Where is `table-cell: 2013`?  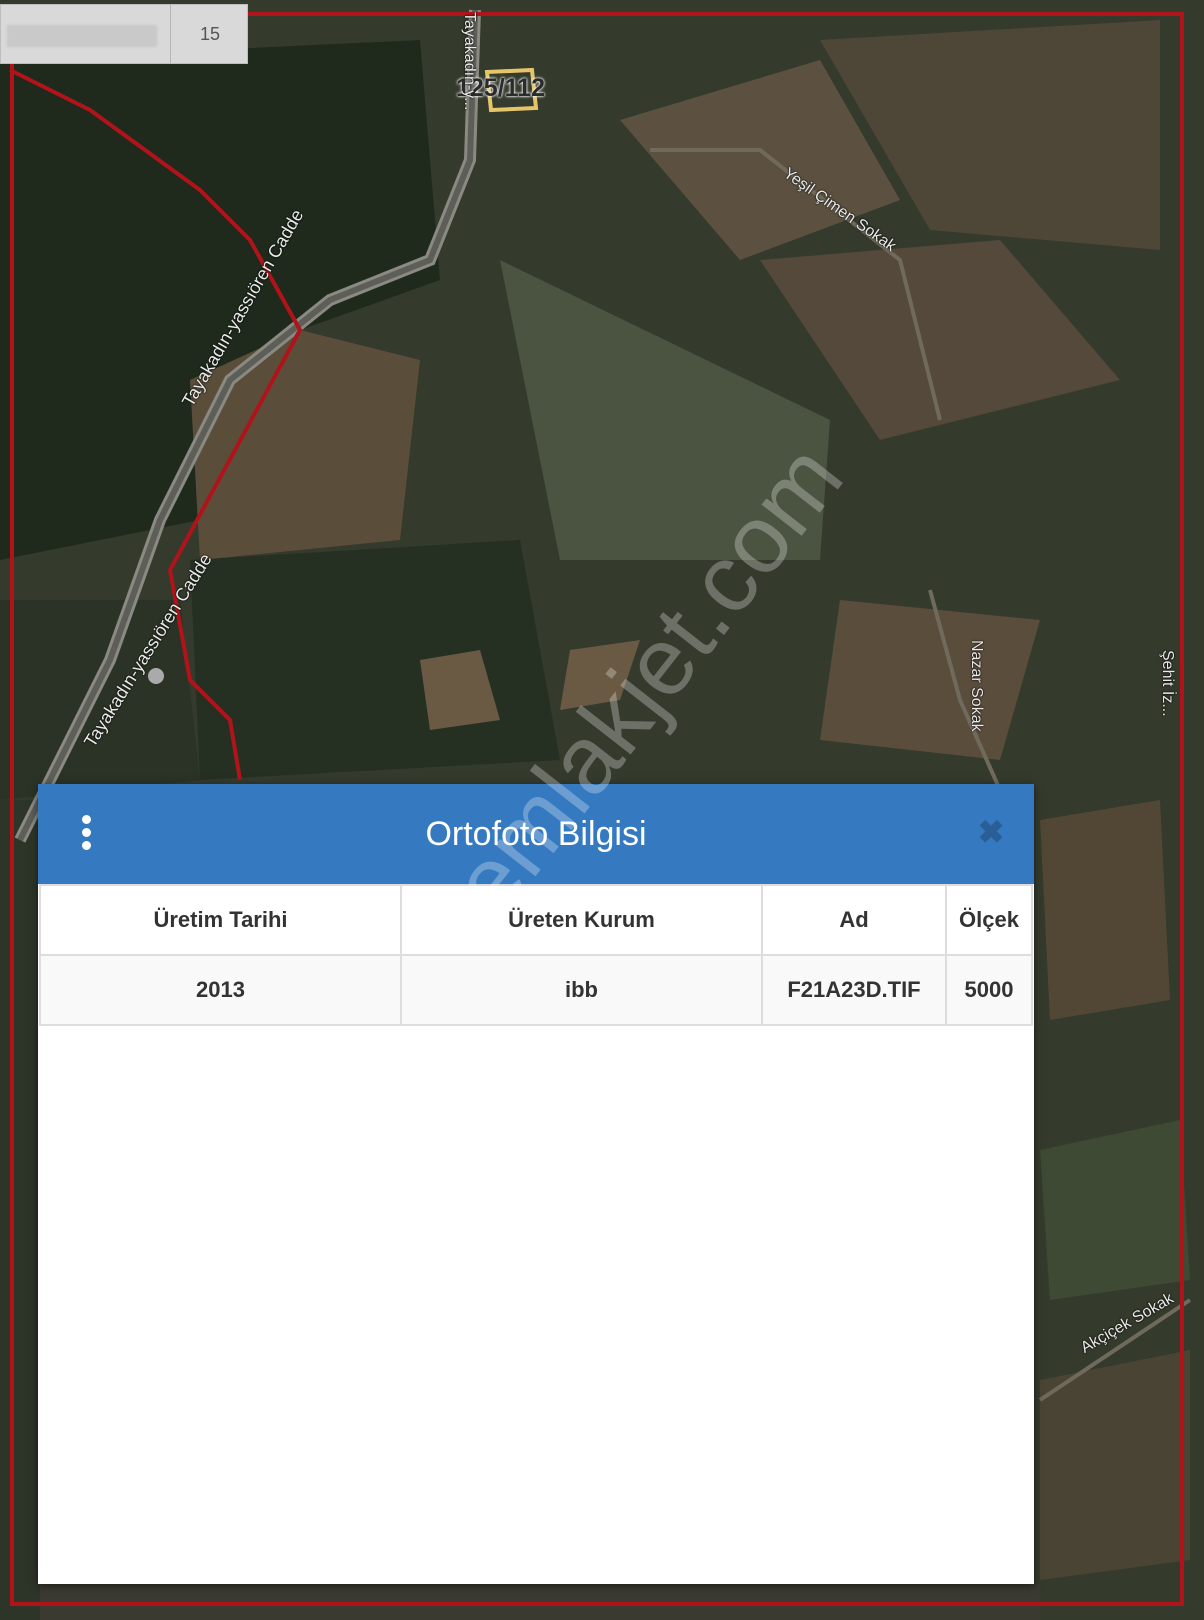 table-cell: 2013 is located at coordinates (220, 990).